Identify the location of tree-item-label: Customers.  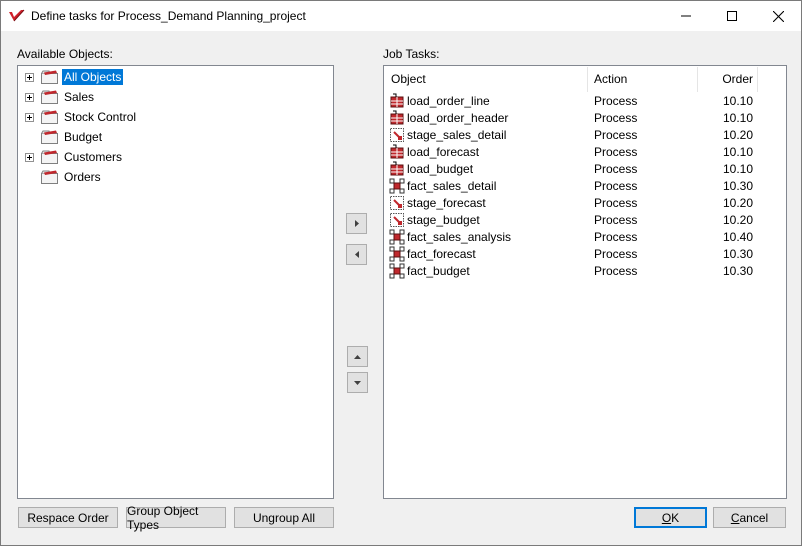
(93, 157).